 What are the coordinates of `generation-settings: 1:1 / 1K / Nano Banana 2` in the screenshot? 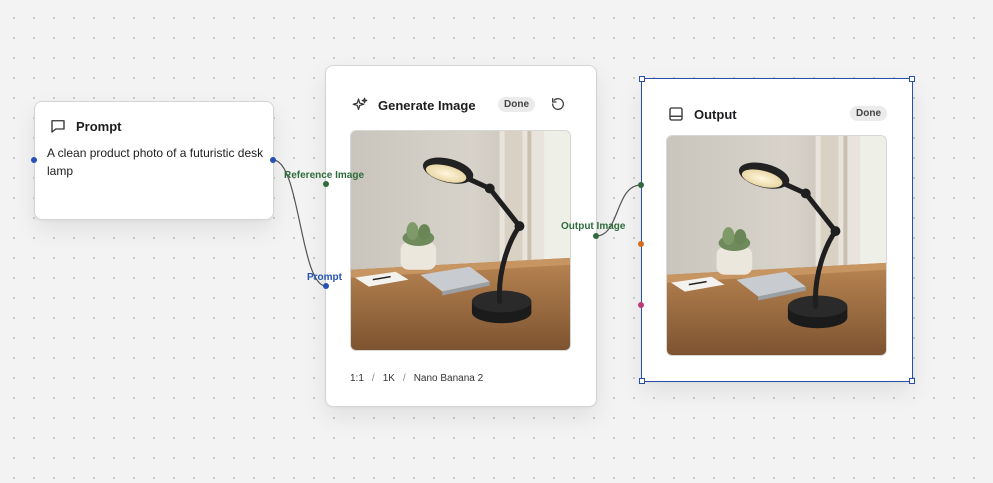 It's located at (416, 378).